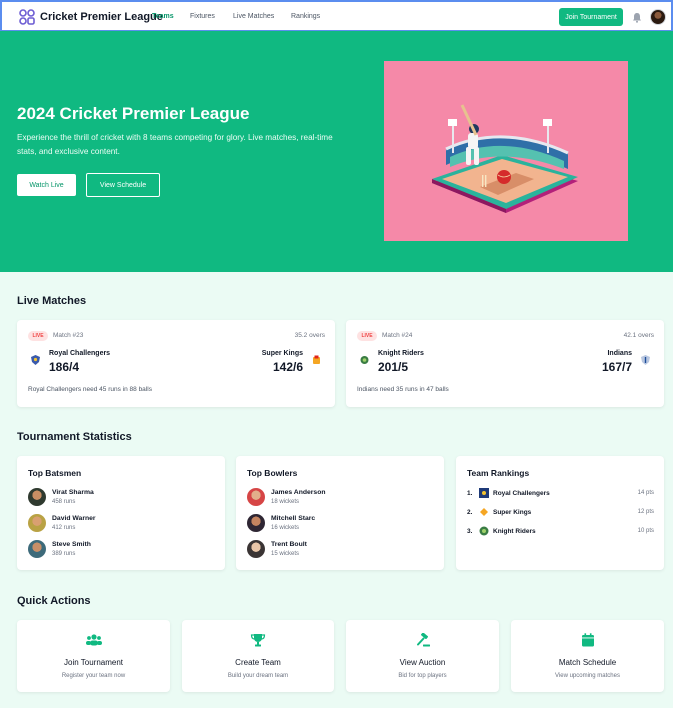 The width and height of the screenshot is (673, 708). What do you see at coordinates (397, 335) in the screenshot?
I see `match-number: Match #24` at bounding box center [397, 335].